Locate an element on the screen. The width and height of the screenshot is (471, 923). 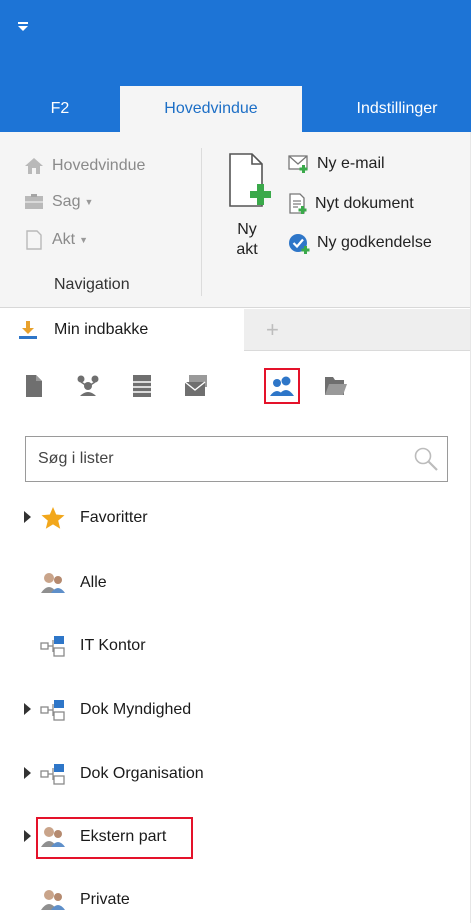
tab-min-indbakke: Min indbakke is located at coordinates (122, 330).